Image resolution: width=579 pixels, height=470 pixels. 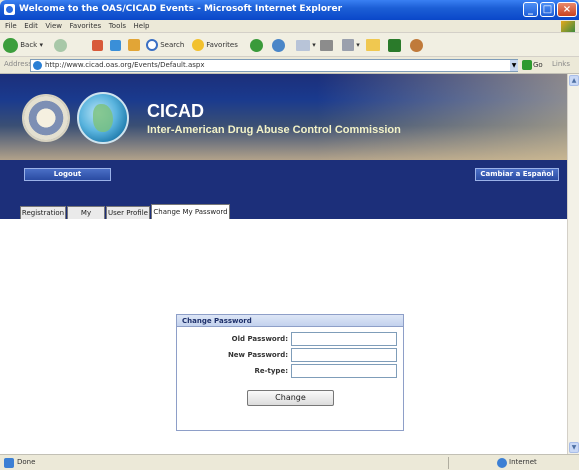 I want to click on search-icon, so click(x=152, y=45).